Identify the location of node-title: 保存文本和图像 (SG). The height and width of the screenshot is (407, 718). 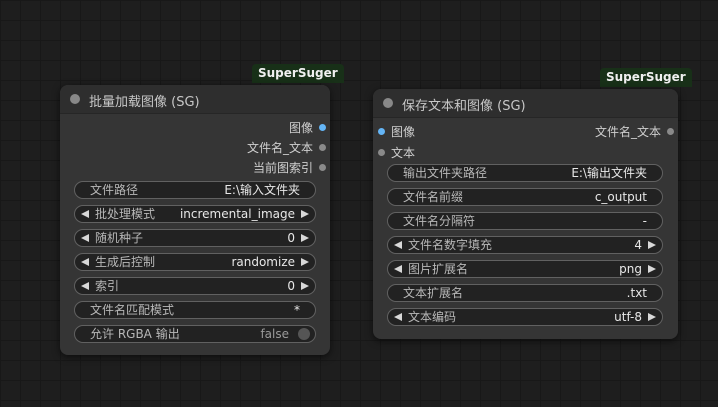
(464, 106).